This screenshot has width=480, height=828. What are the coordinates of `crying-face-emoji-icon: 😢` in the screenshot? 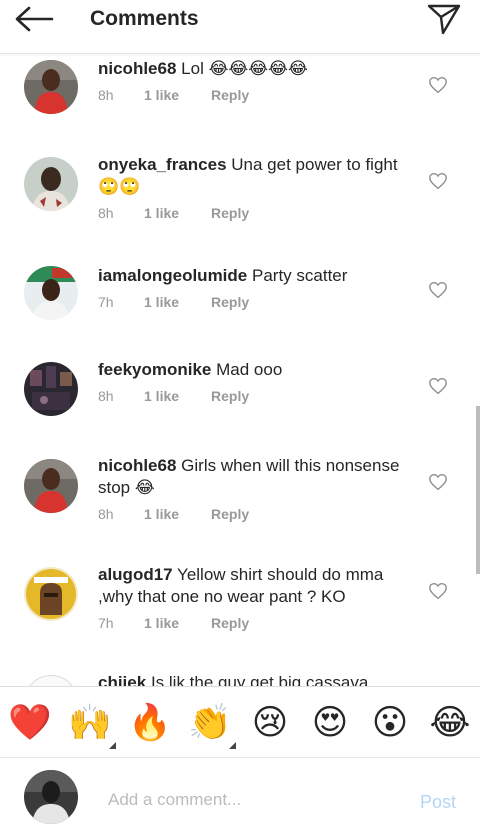 It's located at (270, 723).